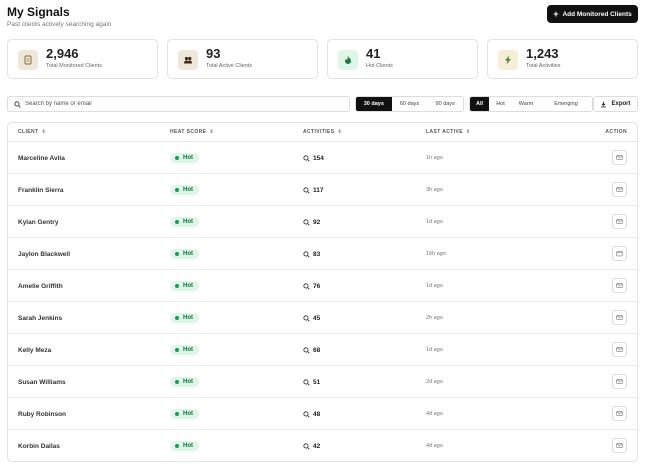 Image resolution: width=645 pixels, height=468 pixels. Describe the element at coordinates (44, 254) in the screenshot. I see `client-name: Jaylon Blackwell` at that location.